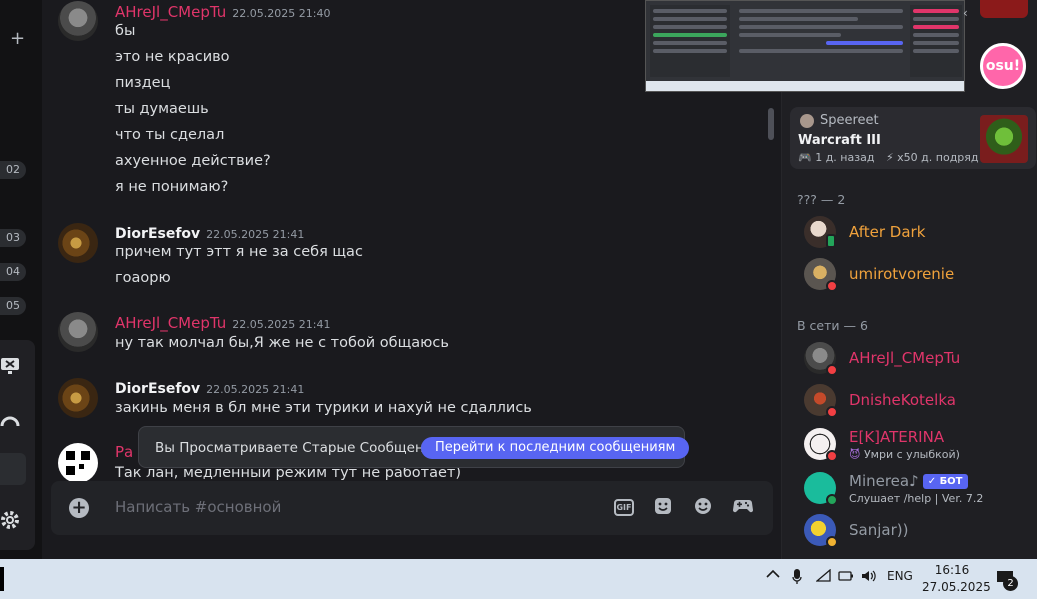  Describe the element at coordinates (10, 522) in the screenshot. I see `settings-gear-icon` at that location.